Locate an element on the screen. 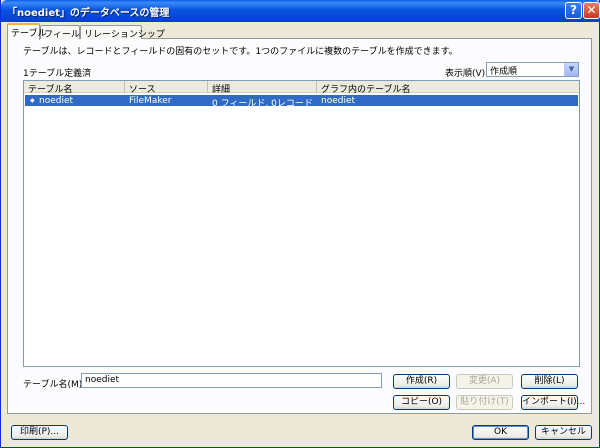 The image size is (600, 448). column-header-details: 詳細 is located at coordinates (262, 88).